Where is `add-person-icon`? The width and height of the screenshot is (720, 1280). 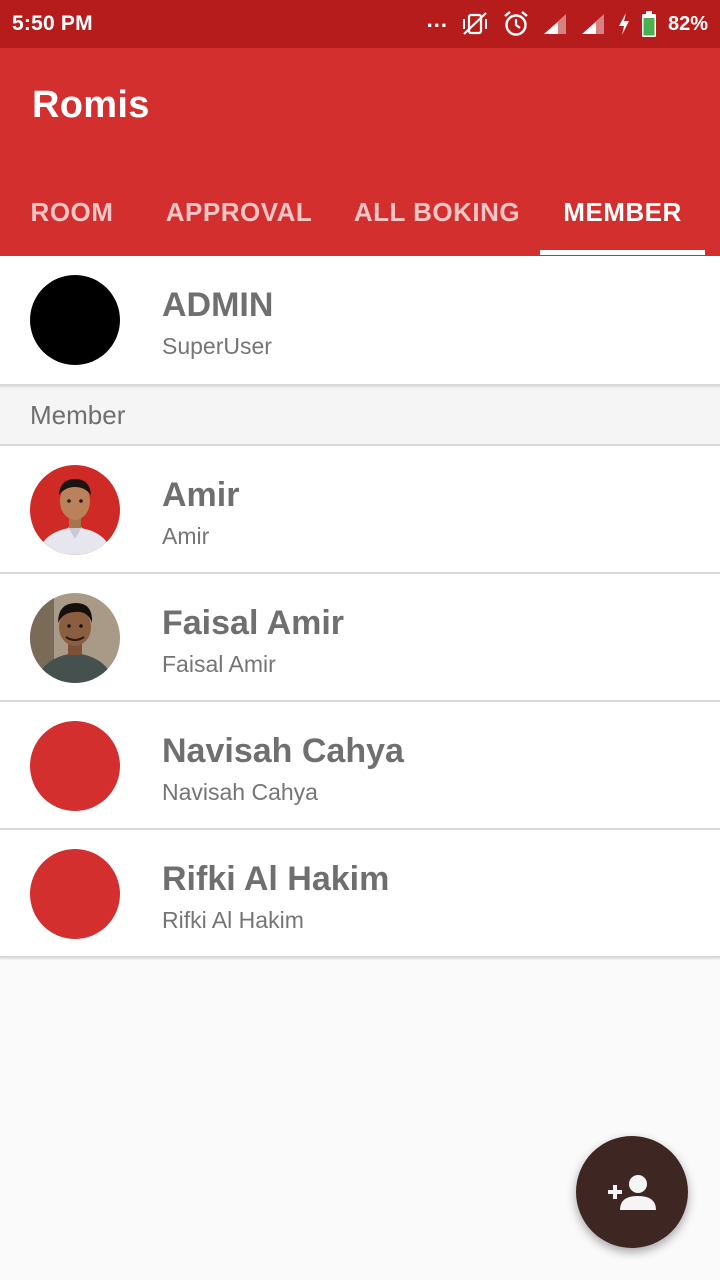
add-person-icon is located at coordinates (632, 1192).